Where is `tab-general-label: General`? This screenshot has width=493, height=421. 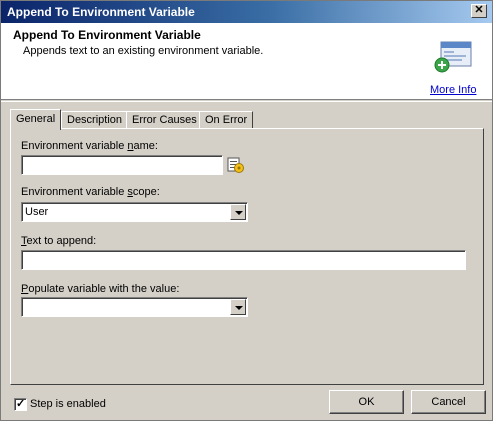 tab-general-label: General is located at coordinates (36, 119).